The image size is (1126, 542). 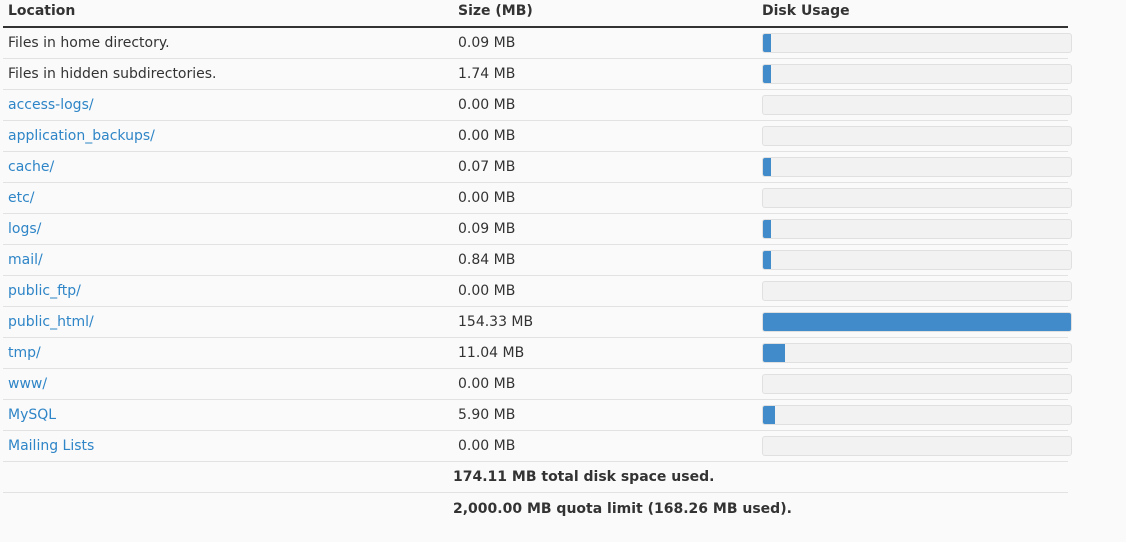 What do you see at coordinates (496, 322) in the screenshot?
I see `size-value: 154.33 MB` at bounding box center [496, 322].